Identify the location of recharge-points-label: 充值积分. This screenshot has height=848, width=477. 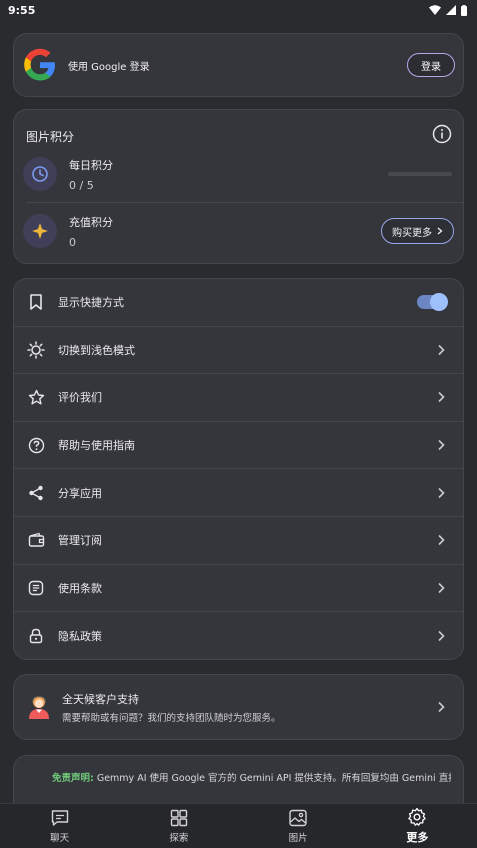
(91, 222).